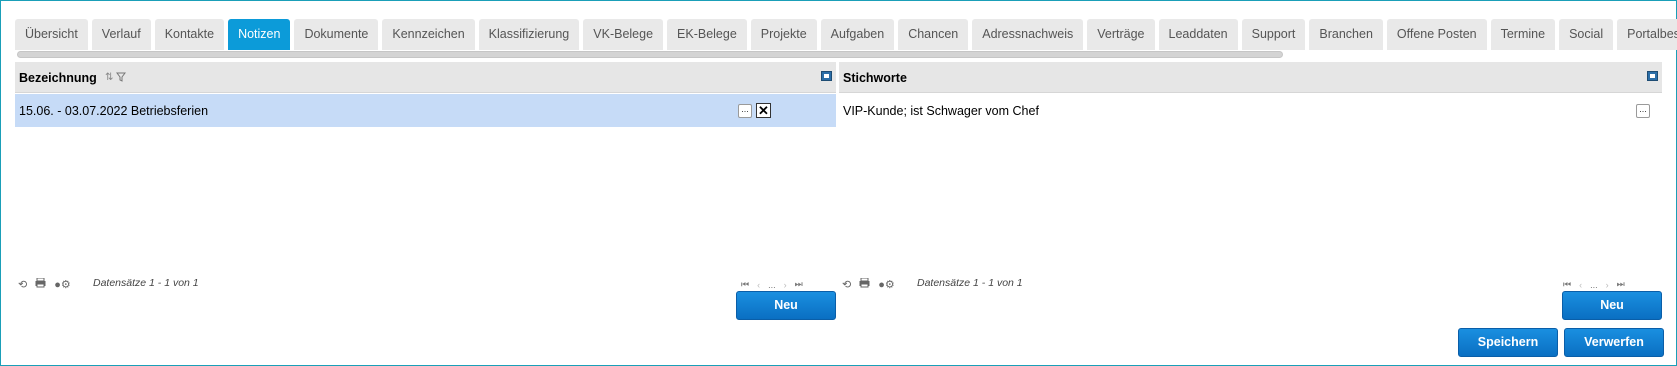 This screenshot has width=1677, height=366. I want to click on new-keyword-button: Neu, so click(1612, 305).